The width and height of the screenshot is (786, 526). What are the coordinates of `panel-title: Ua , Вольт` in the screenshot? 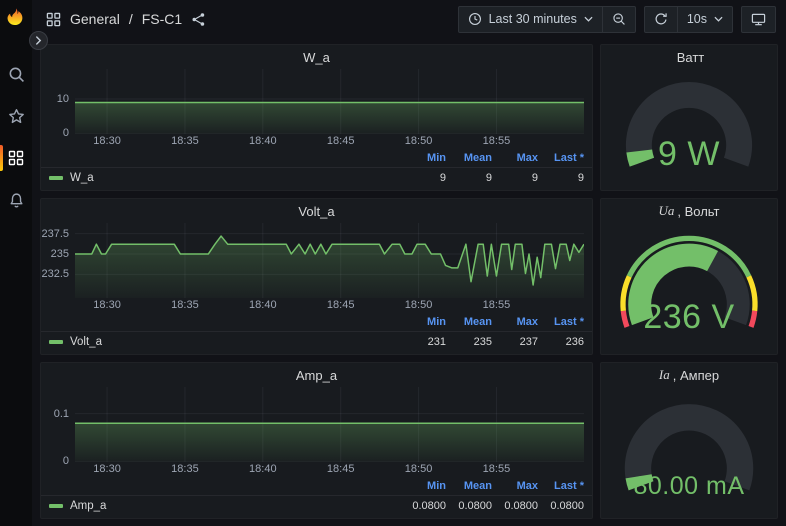 It's located at (689, 211).